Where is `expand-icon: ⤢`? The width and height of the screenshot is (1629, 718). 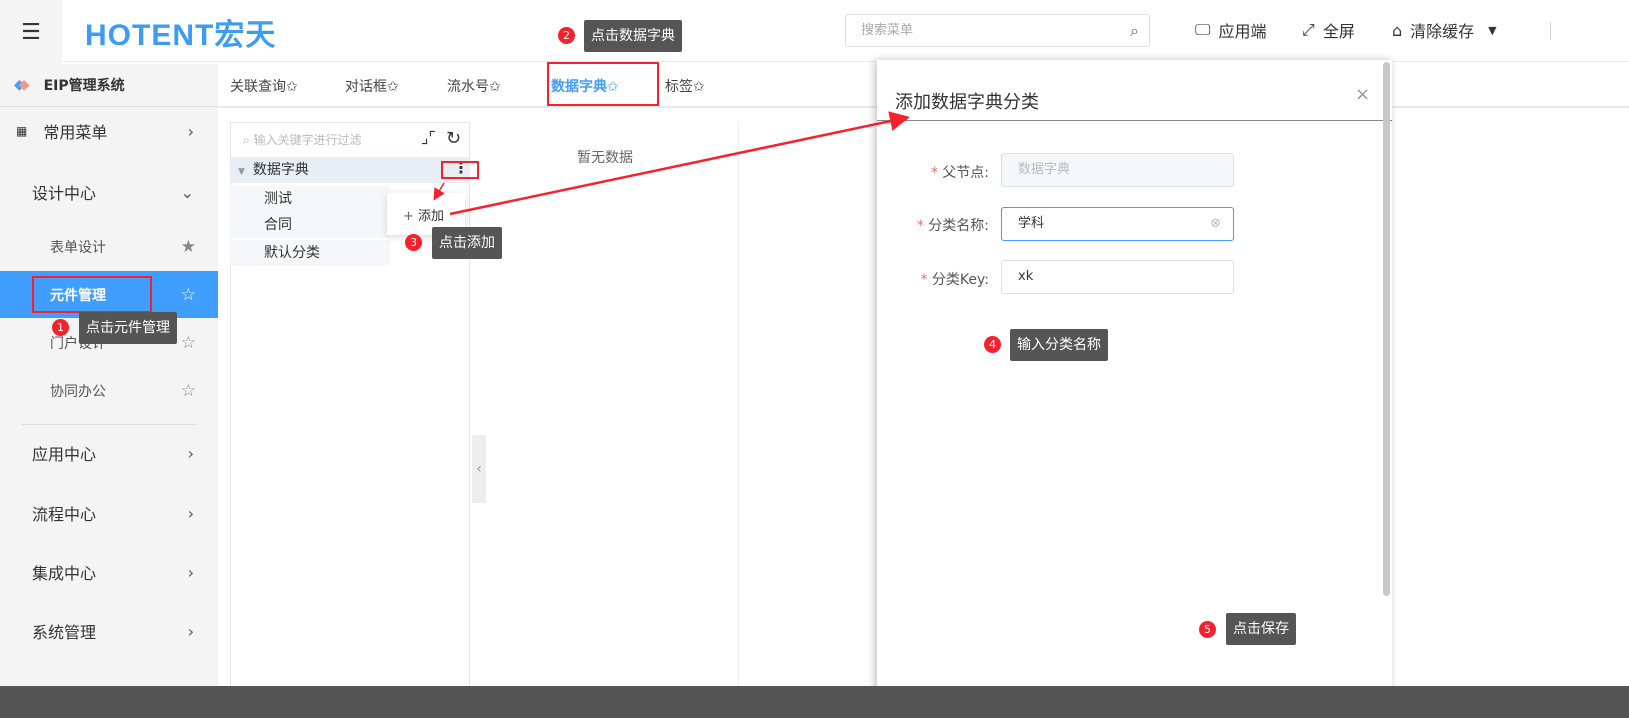
expand-icon: ⤢ is located at coordinates (1308, 29).